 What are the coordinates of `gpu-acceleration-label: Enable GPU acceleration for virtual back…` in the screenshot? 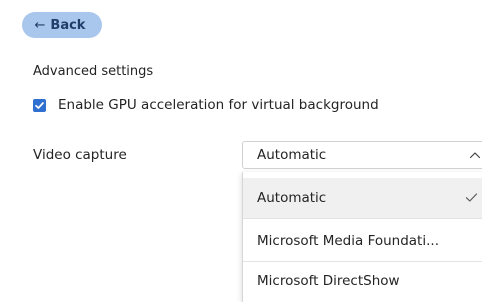 It's located at (218, 105).